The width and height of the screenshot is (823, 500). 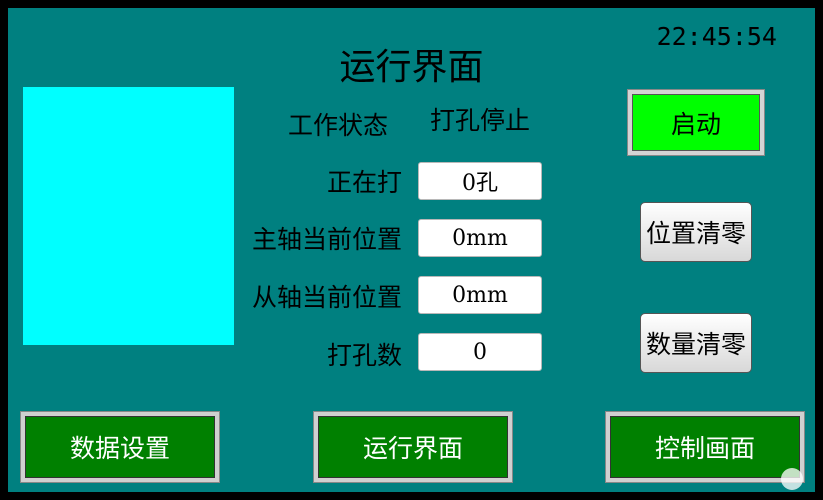 What do you see at coordinates (696, 343) in the screenshot?
I see `reset-count-button: 数量清零` at bounding box center [696, 343].